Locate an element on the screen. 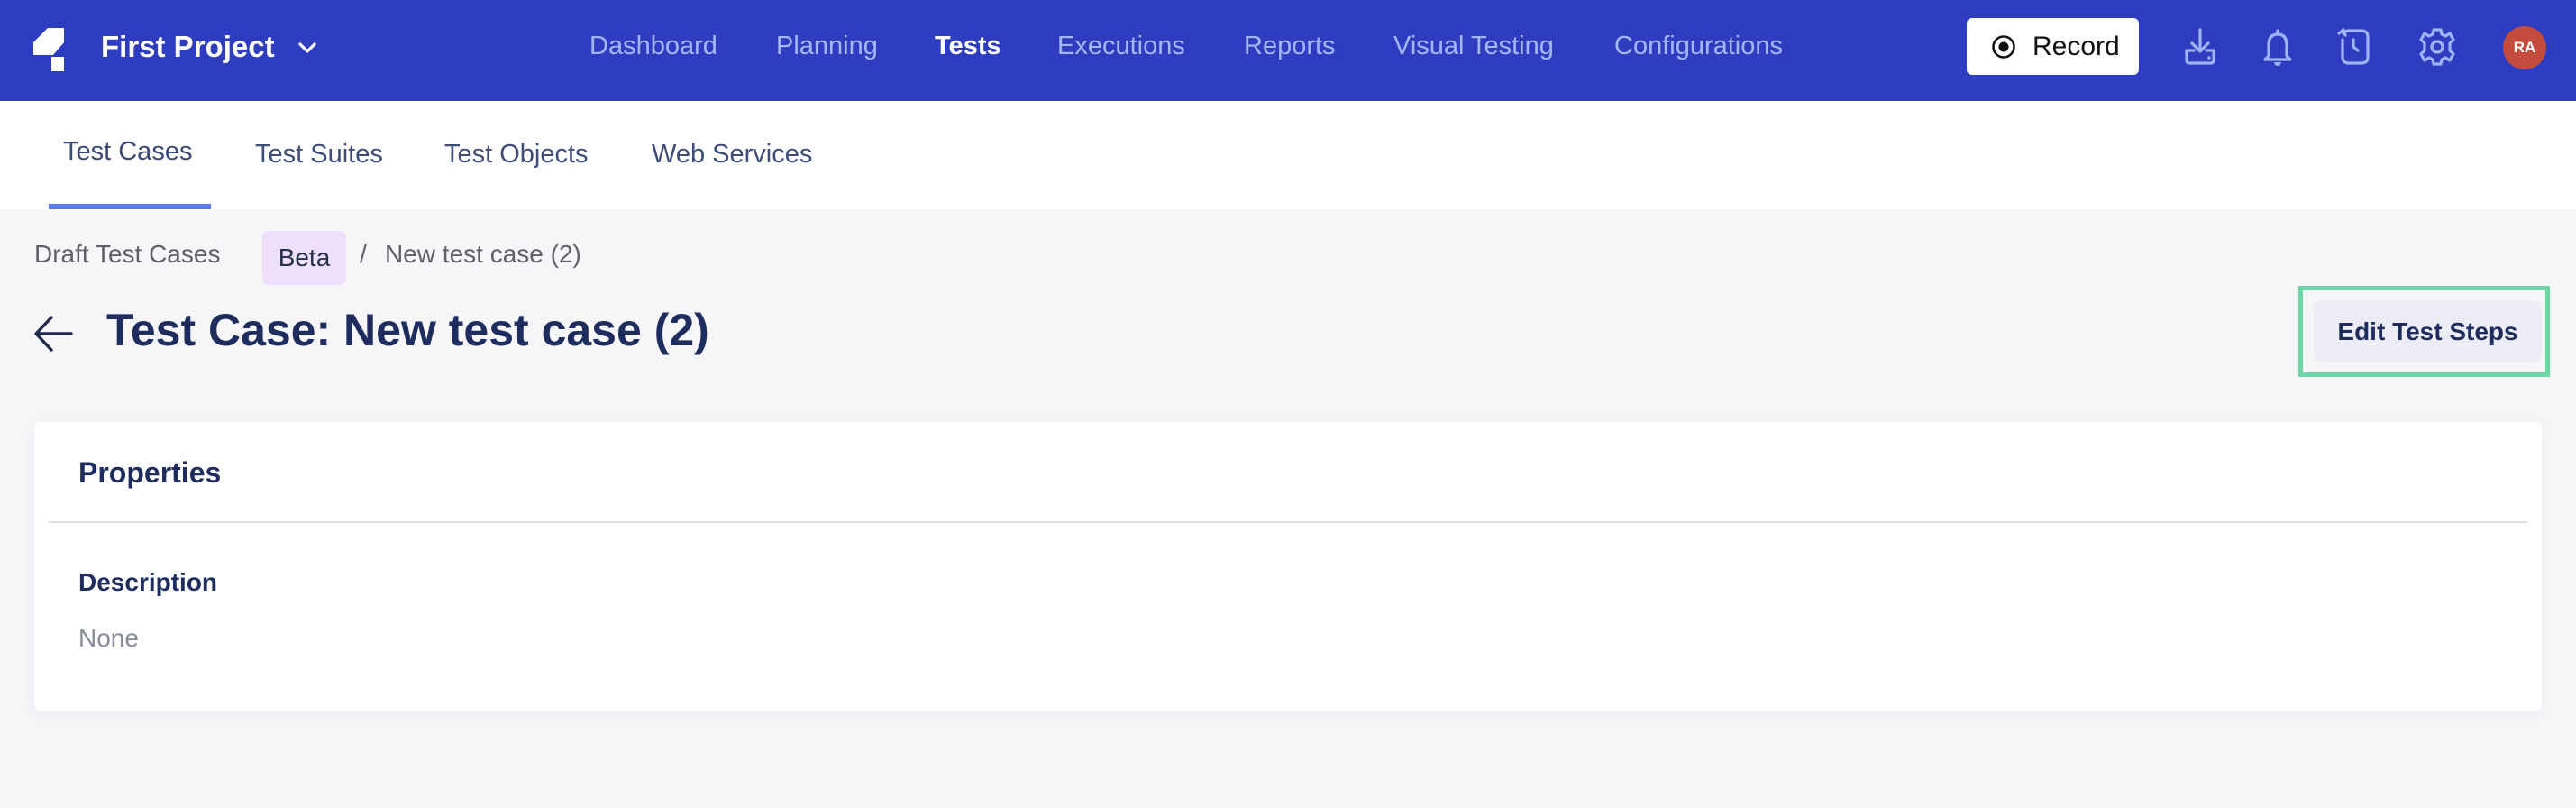 This screenshot has height=808, width=2576. history-icon is located at coordinates (2355, 47).